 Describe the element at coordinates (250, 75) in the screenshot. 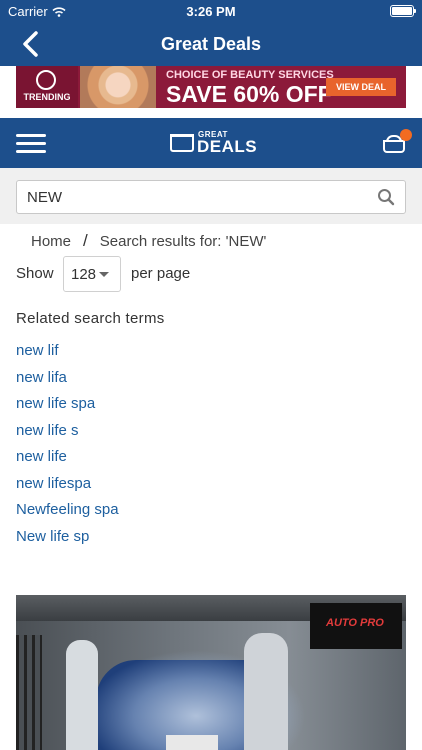

I see `promo-headline: CHOICE OF BEAUTY SERVICES` at that location.